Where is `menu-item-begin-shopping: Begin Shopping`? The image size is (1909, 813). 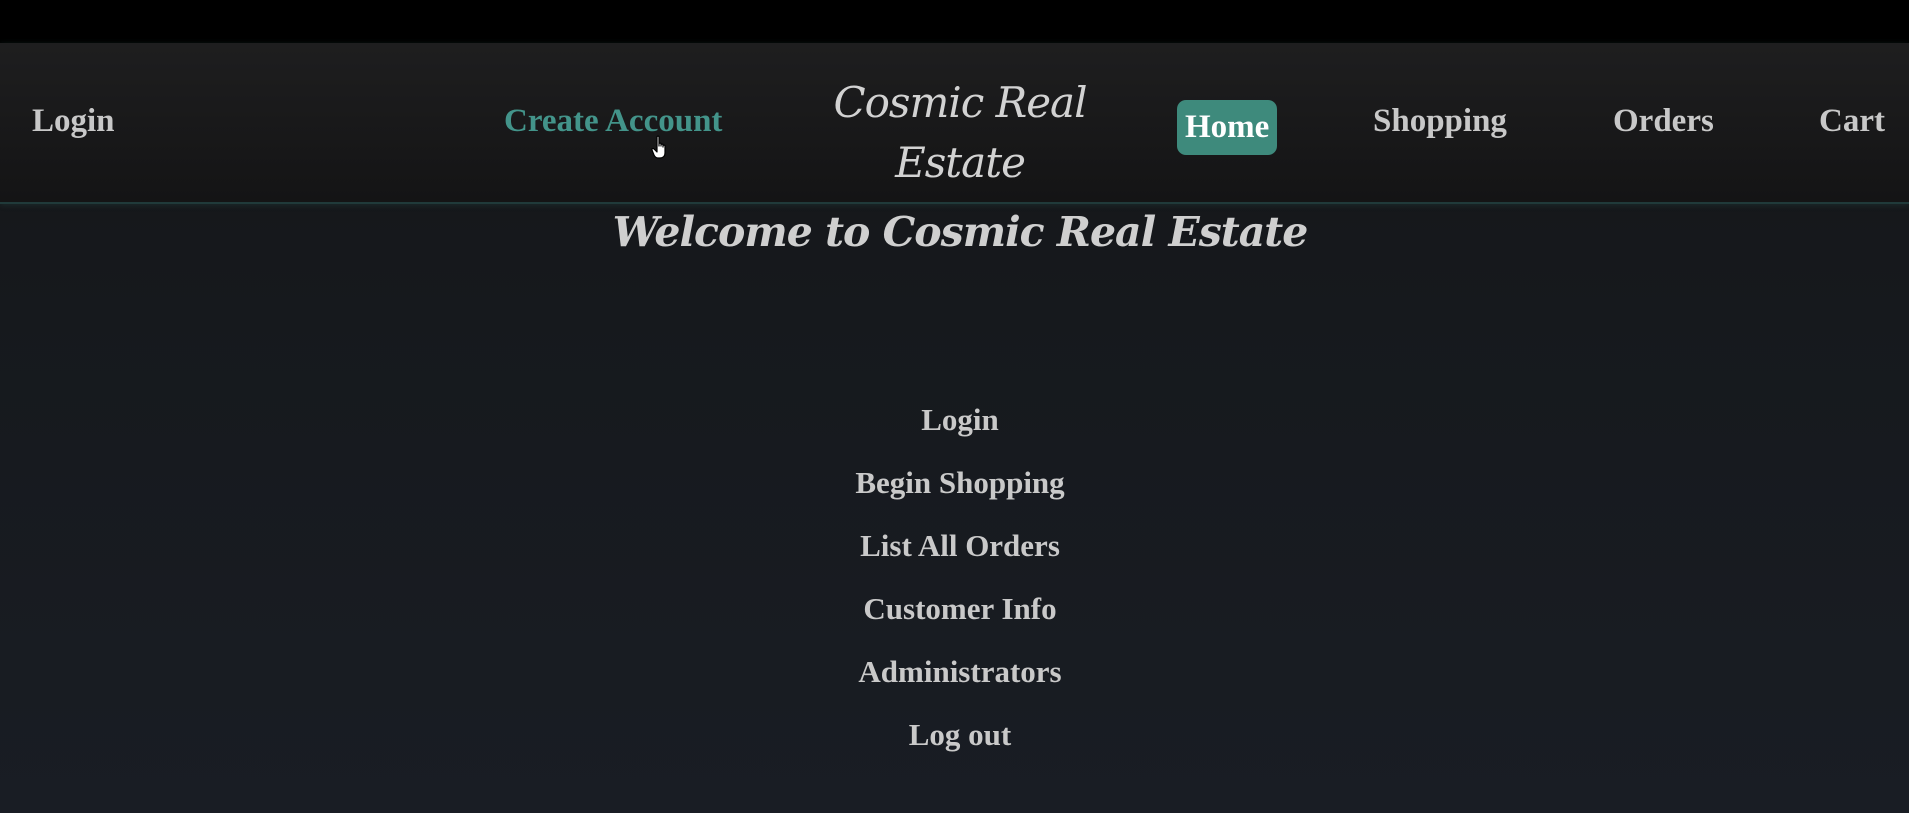 menu-item-begin-shopping: Begin Shopping is located at coordinates (954, 482).